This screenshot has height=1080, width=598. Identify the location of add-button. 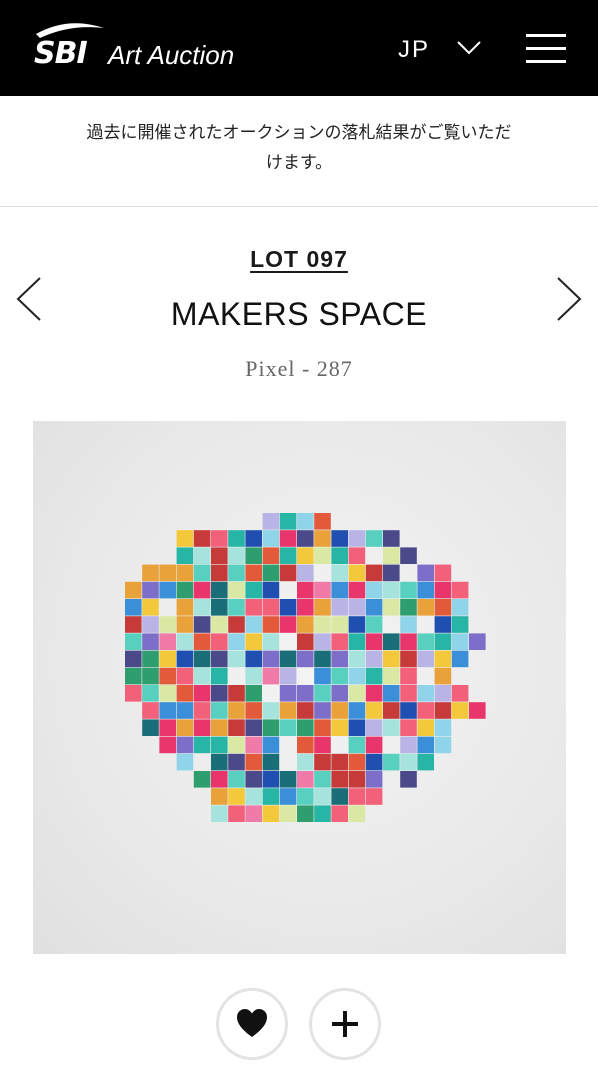
(345, 1024).